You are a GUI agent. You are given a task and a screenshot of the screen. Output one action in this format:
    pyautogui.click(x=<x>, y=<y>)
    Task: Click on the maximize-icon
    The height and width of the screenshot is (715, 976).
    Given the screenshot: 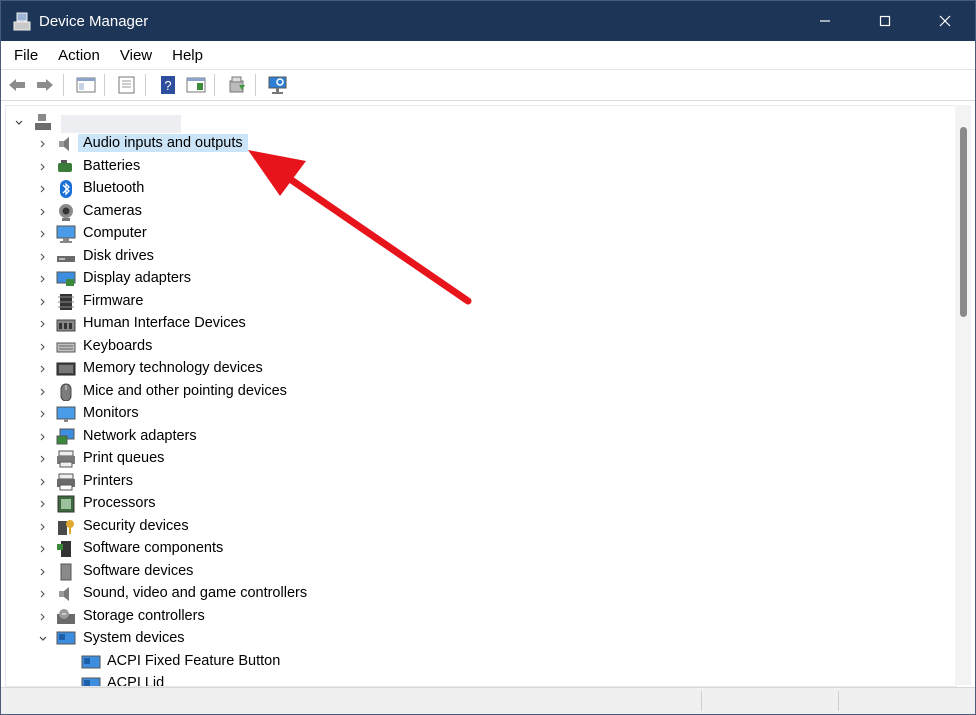 What is the action you would take?
    pyautogui.click(x=885, y=21)
    